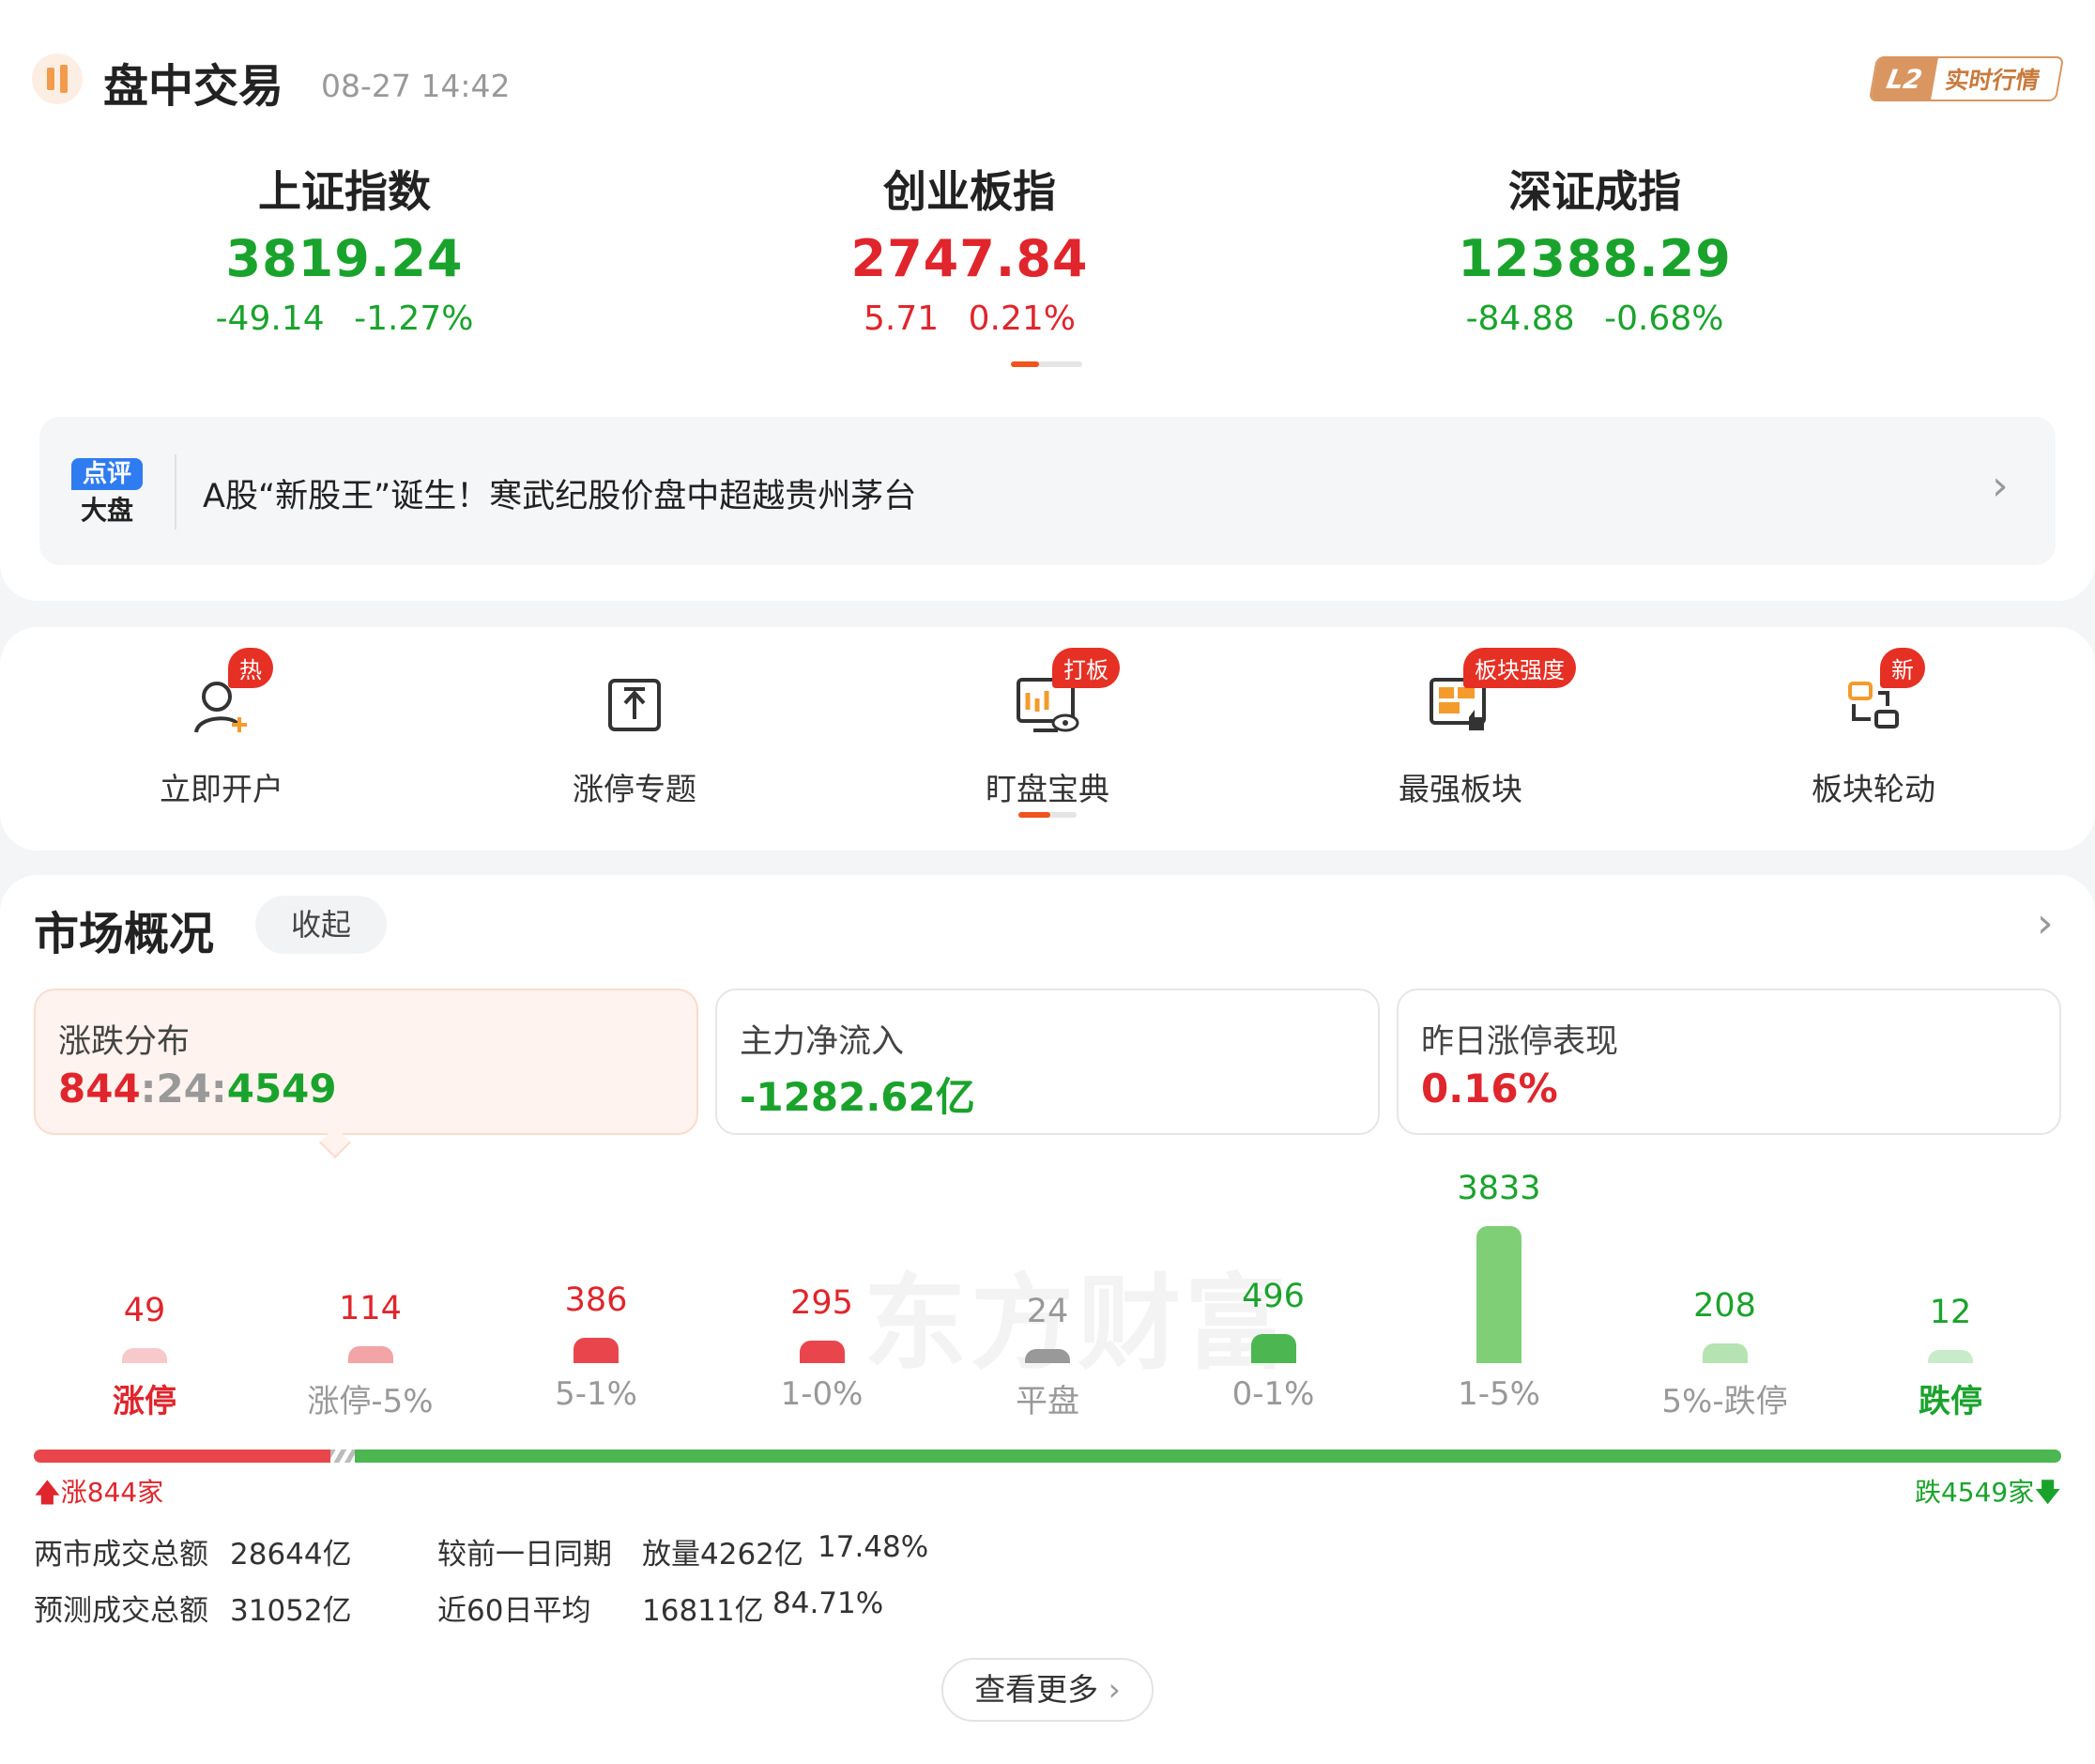 The height and width of the screenshot is (1764, 2095). I want to click on l2-realtime-badge: L2 实时行情, so click(1966, 78).